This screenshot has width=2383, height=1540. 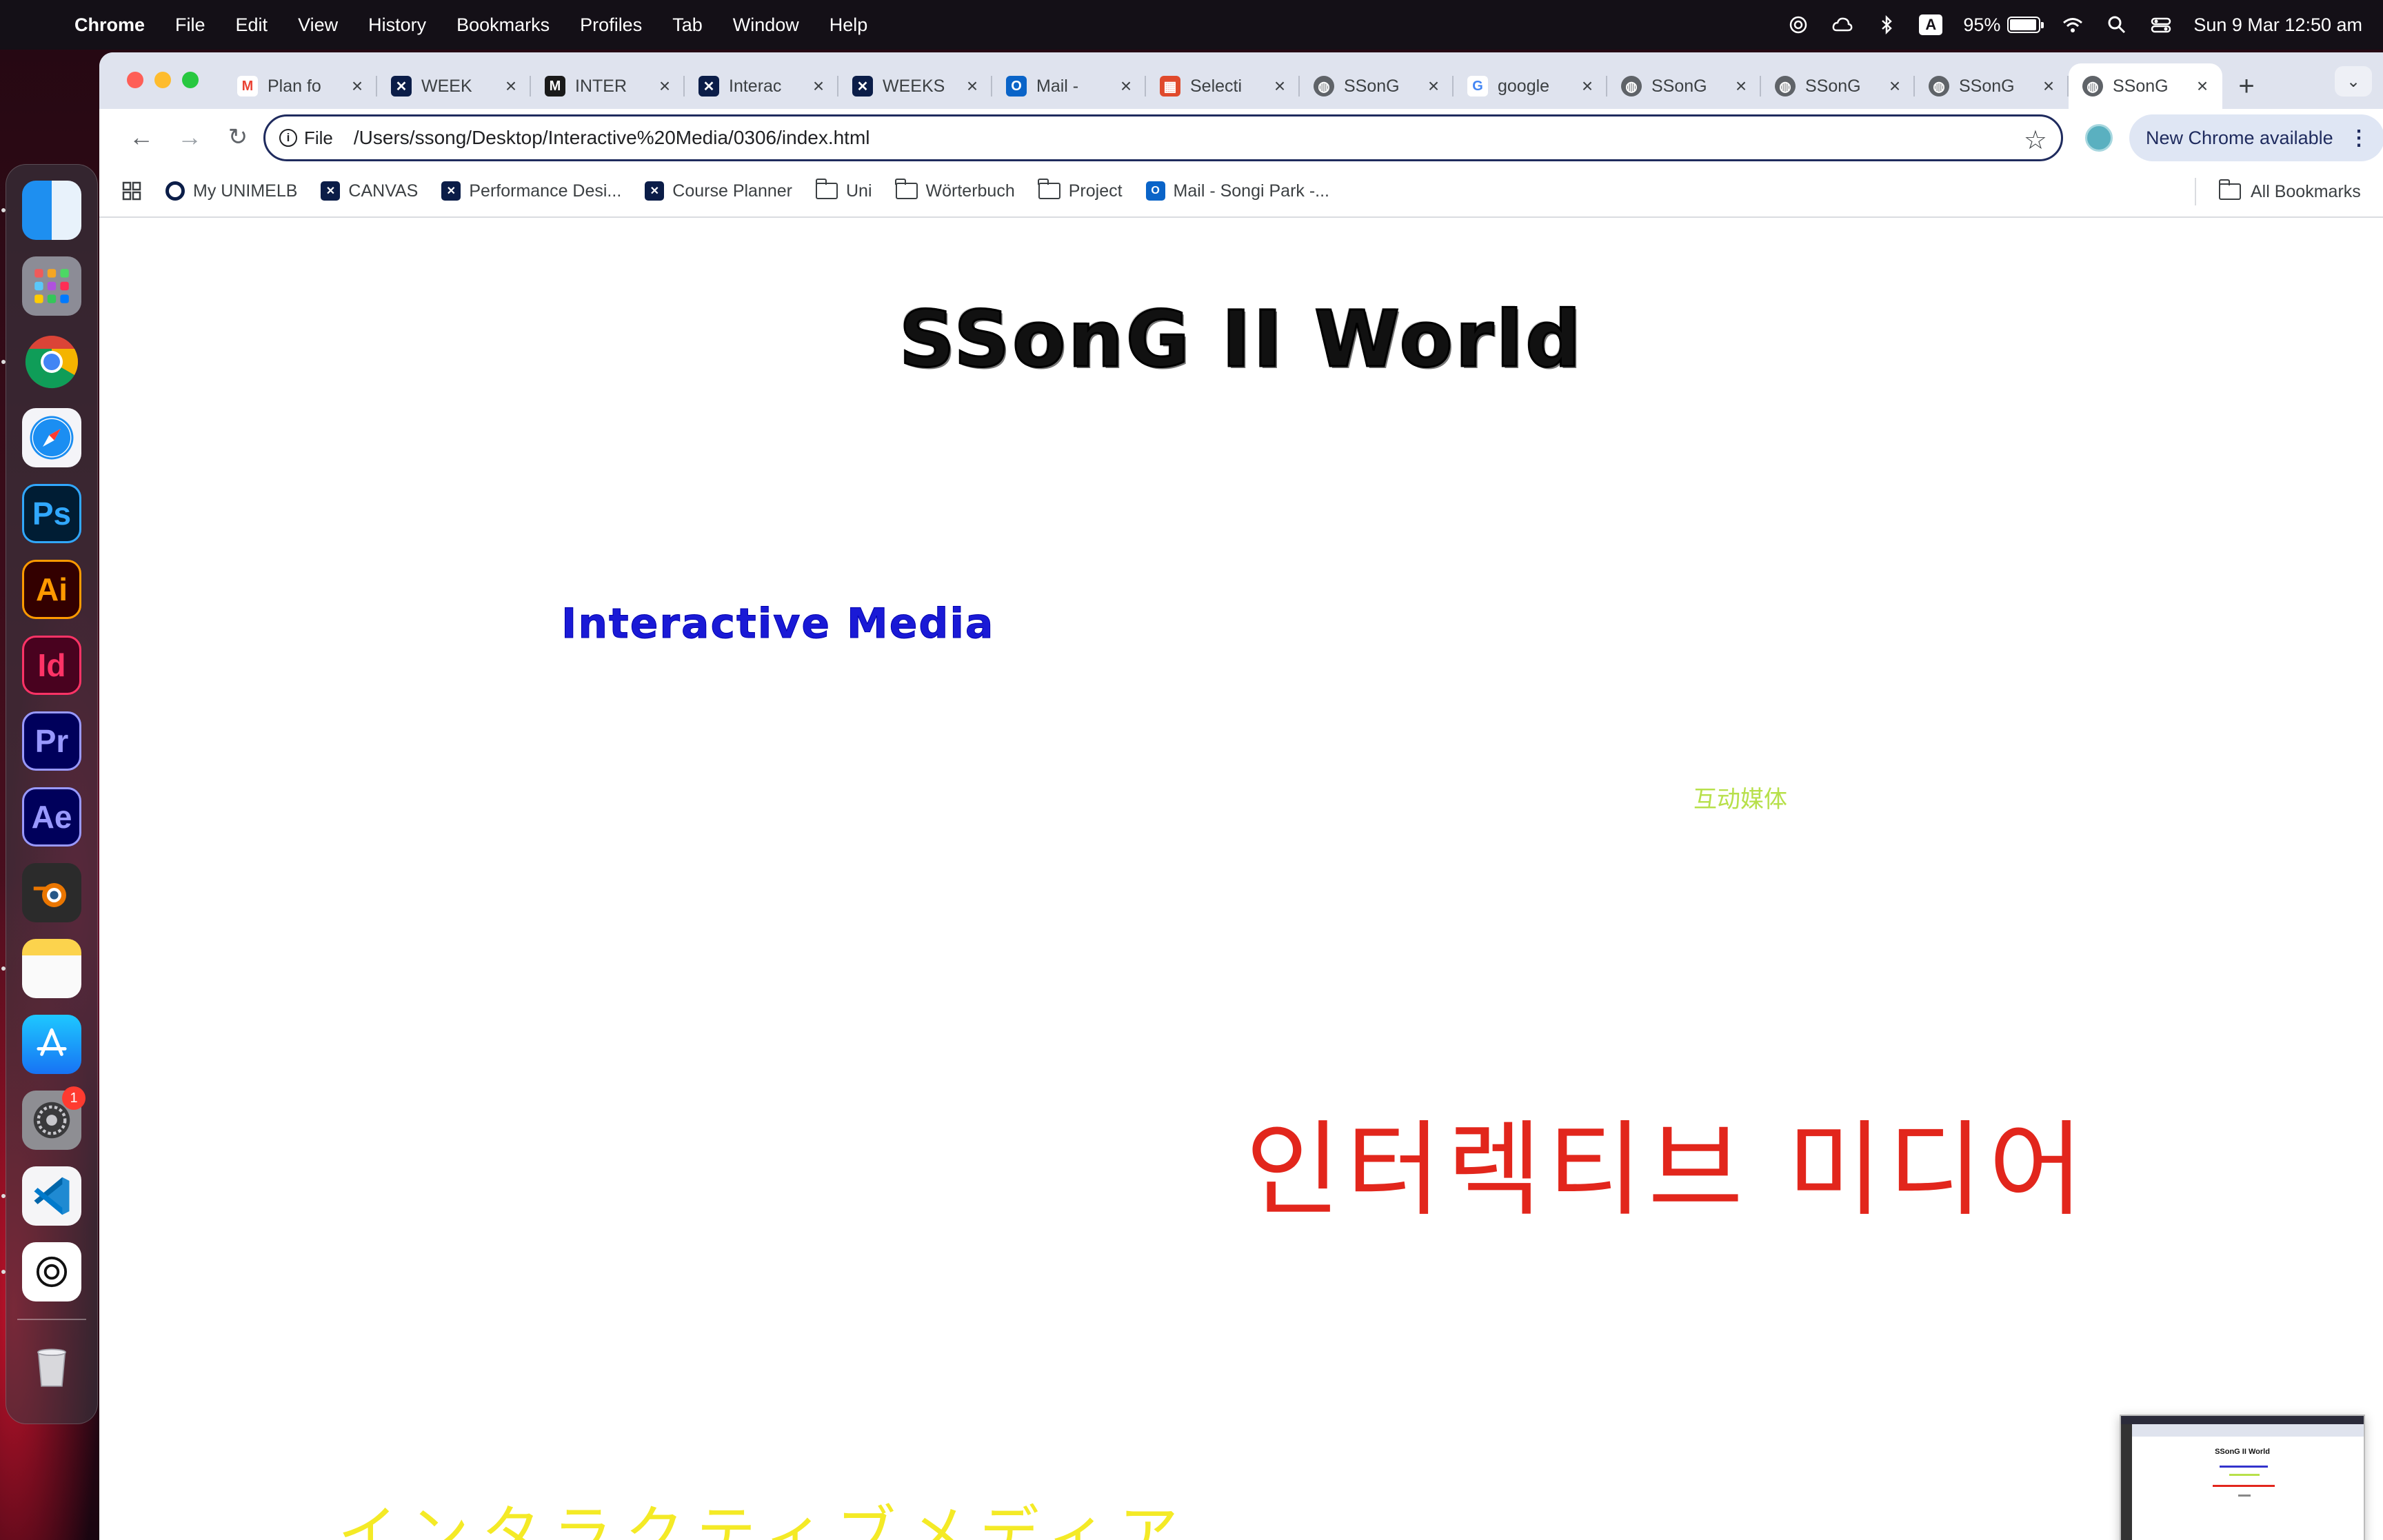 I want to click on tab-title: SSonG, so click(x=1679, y=86).